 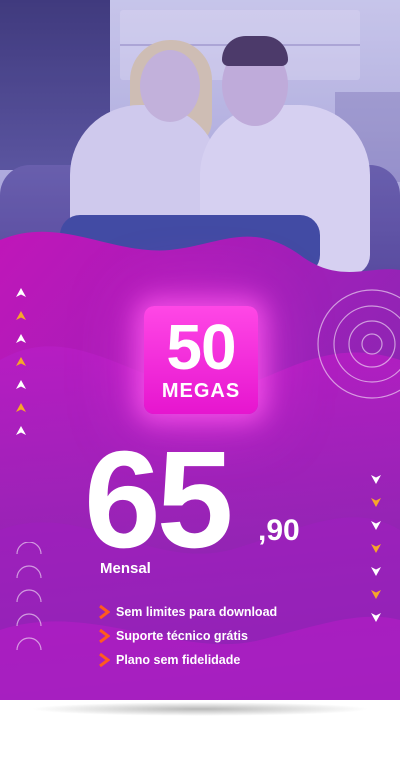 I want to click on price-decimal: ,90, so click(x=279, y=530).